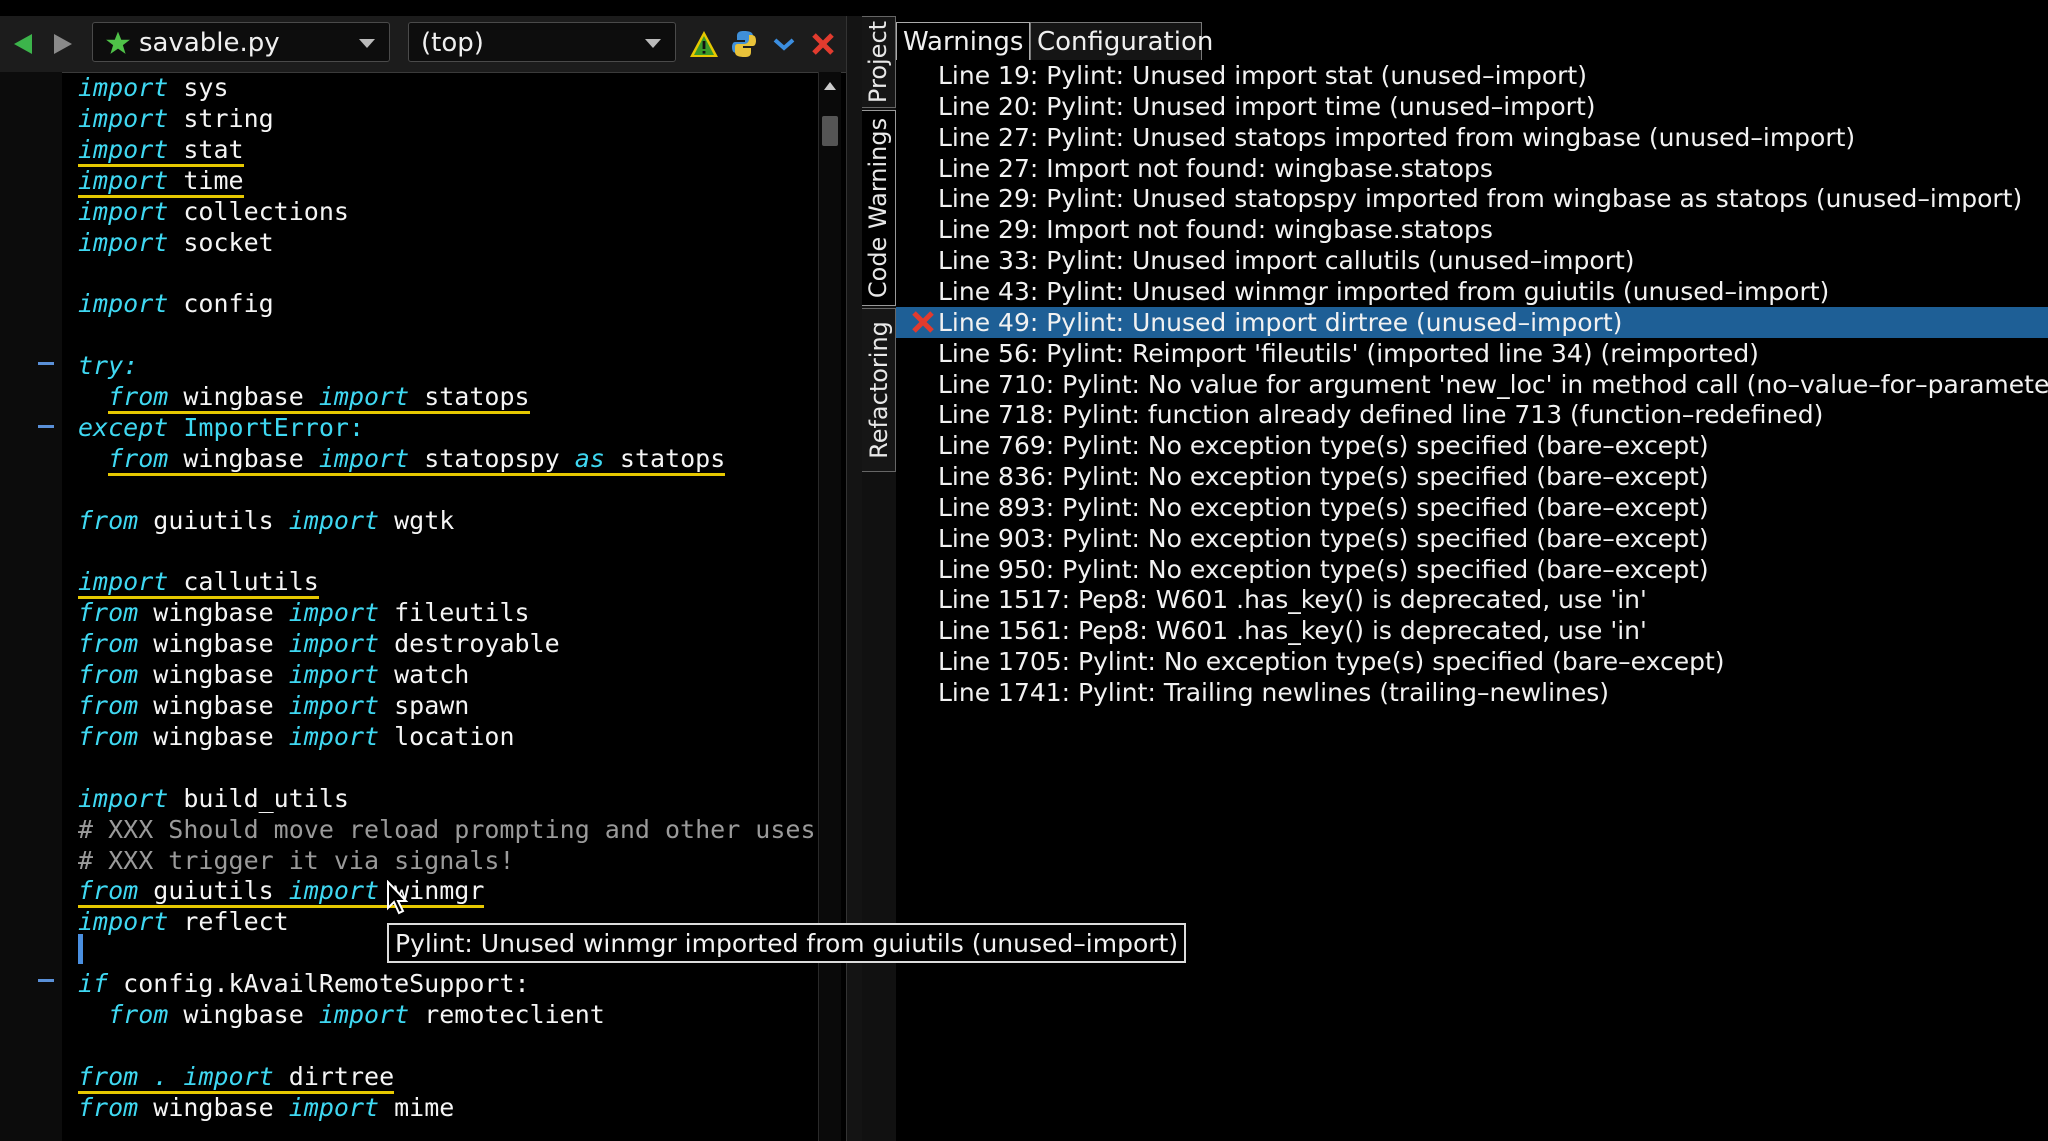 The image size is (2048, 1141). What do you see at coordinates (1125, 42) in the screenshot?
I see `tab-configuration-label: Configuration` at bounding box center [1125, 42].